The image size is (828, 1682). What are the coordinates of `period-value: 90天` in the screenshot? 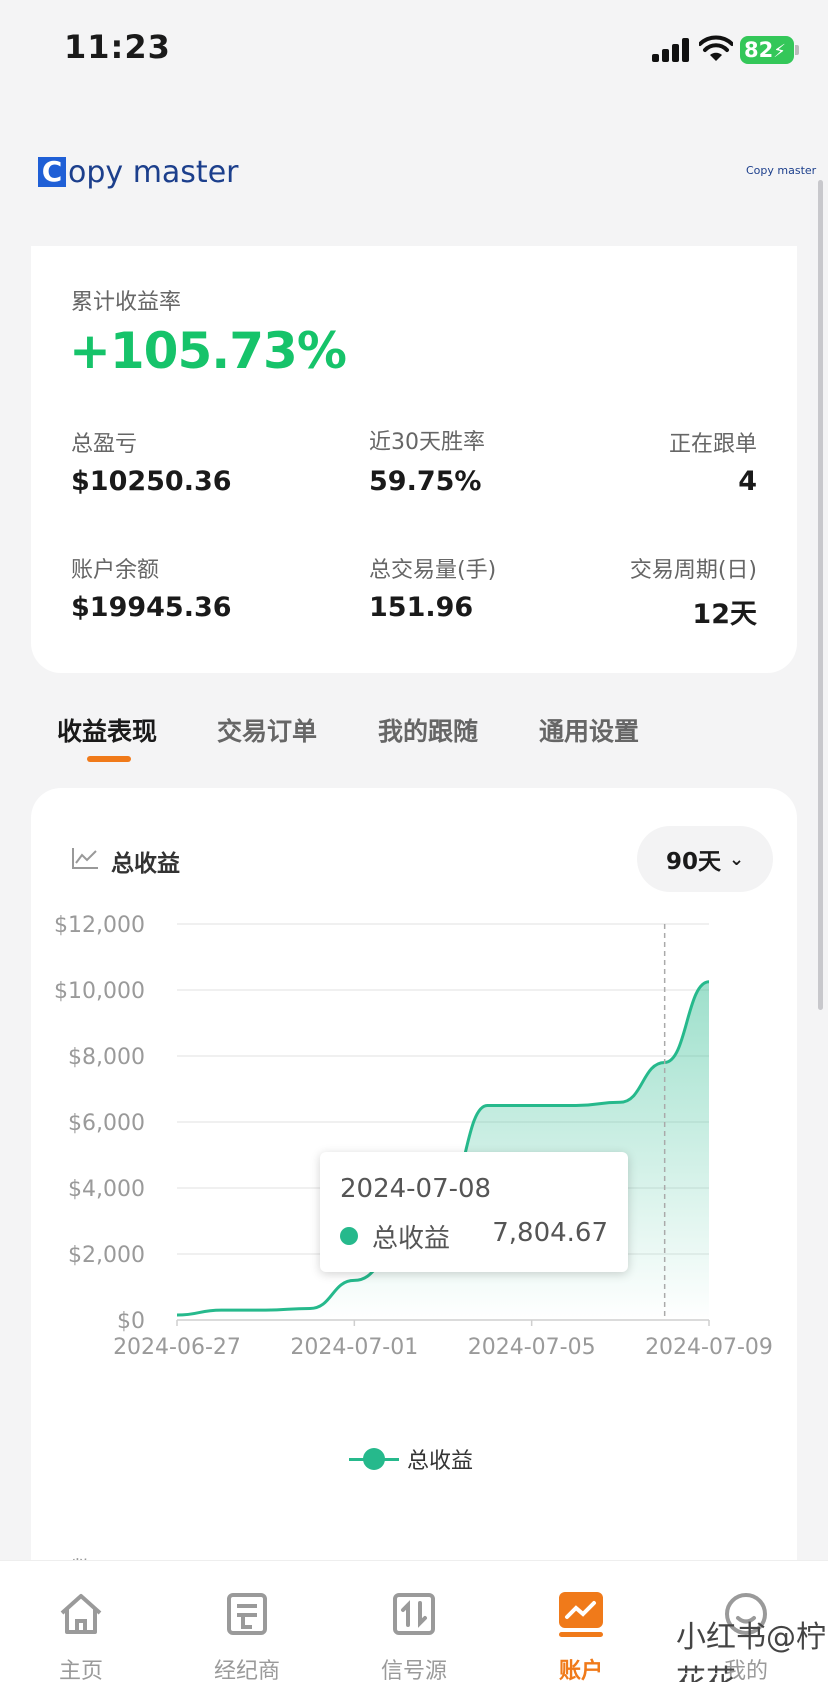 It's located at (693, 862).